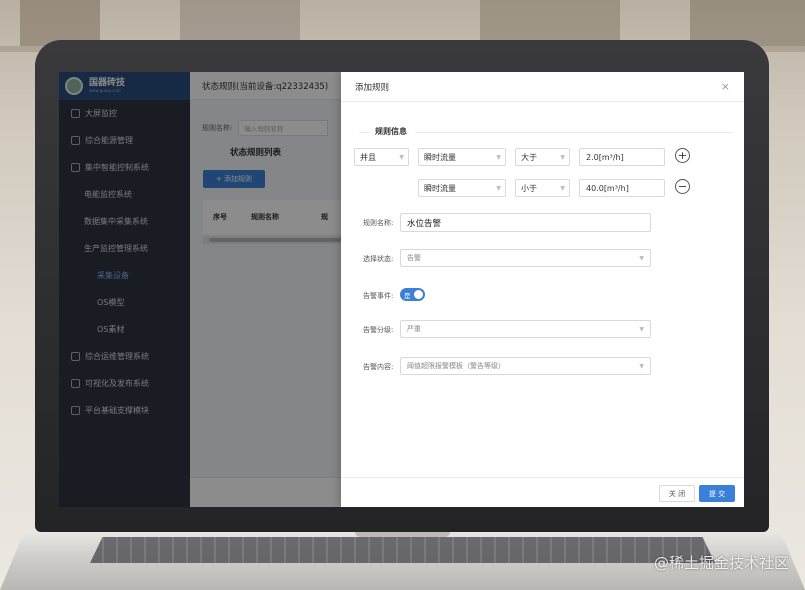 Image resolution: width=805 pixels, height=590 pixels. Describe the element at coordinates (391, 131) in the screenshot. I see `section-title: 规则信息` at that location.